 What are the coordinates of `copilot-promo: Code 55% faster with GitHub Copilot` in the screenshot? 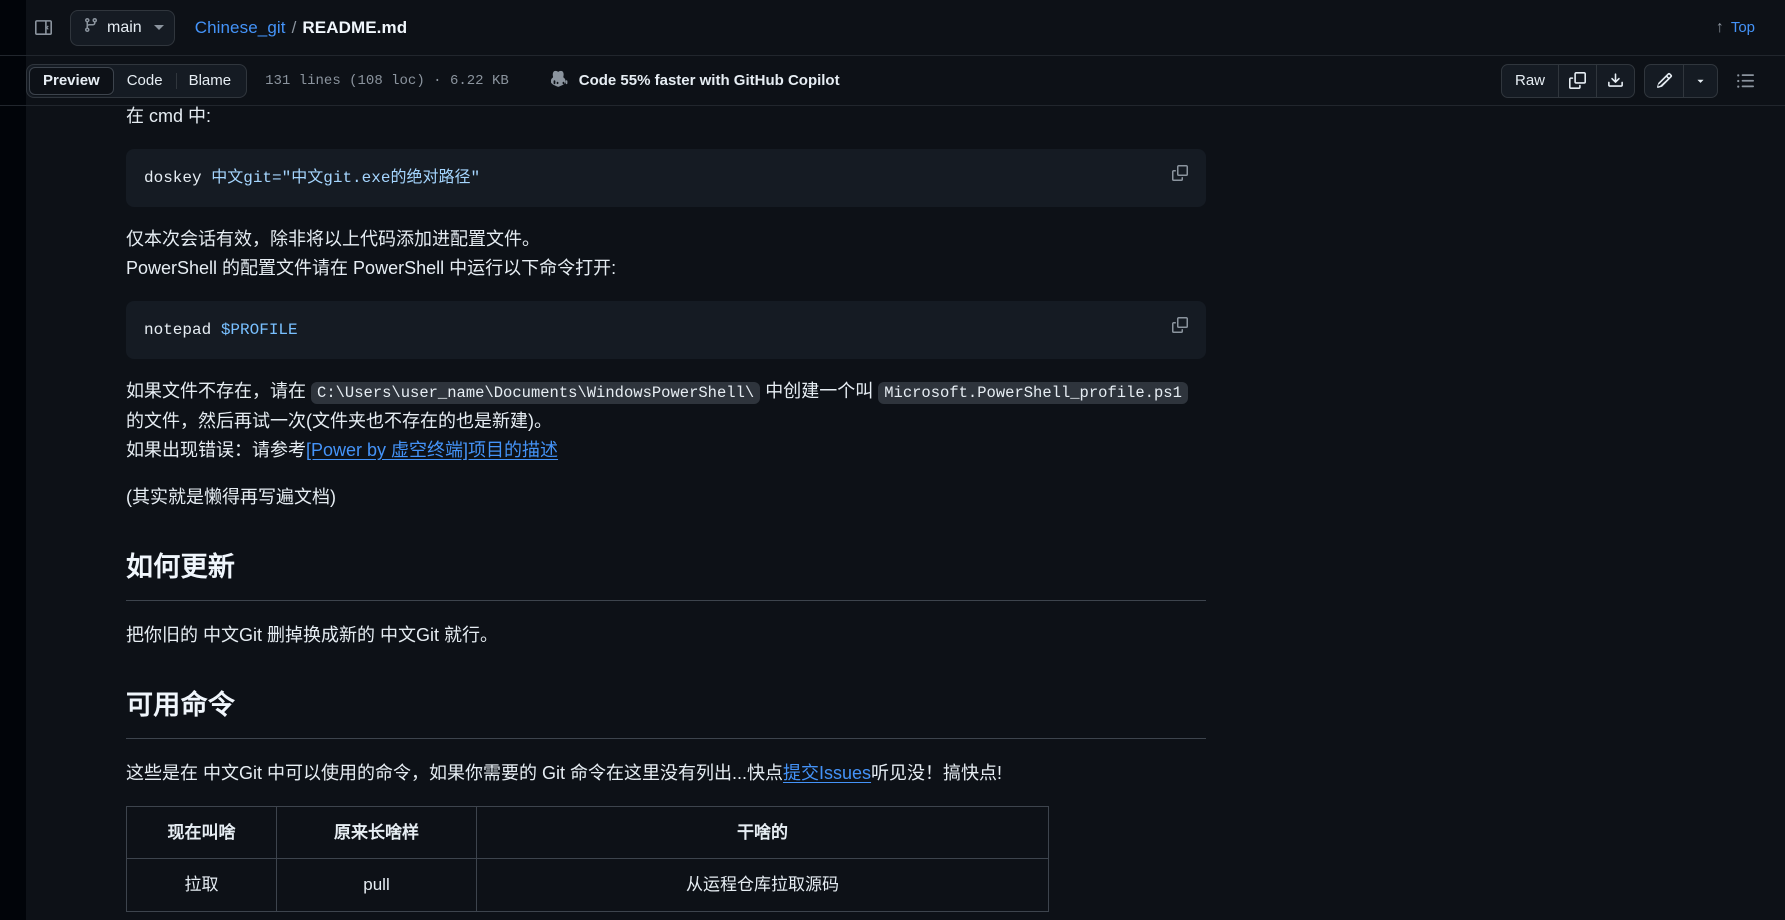 It's located at (695, 80).